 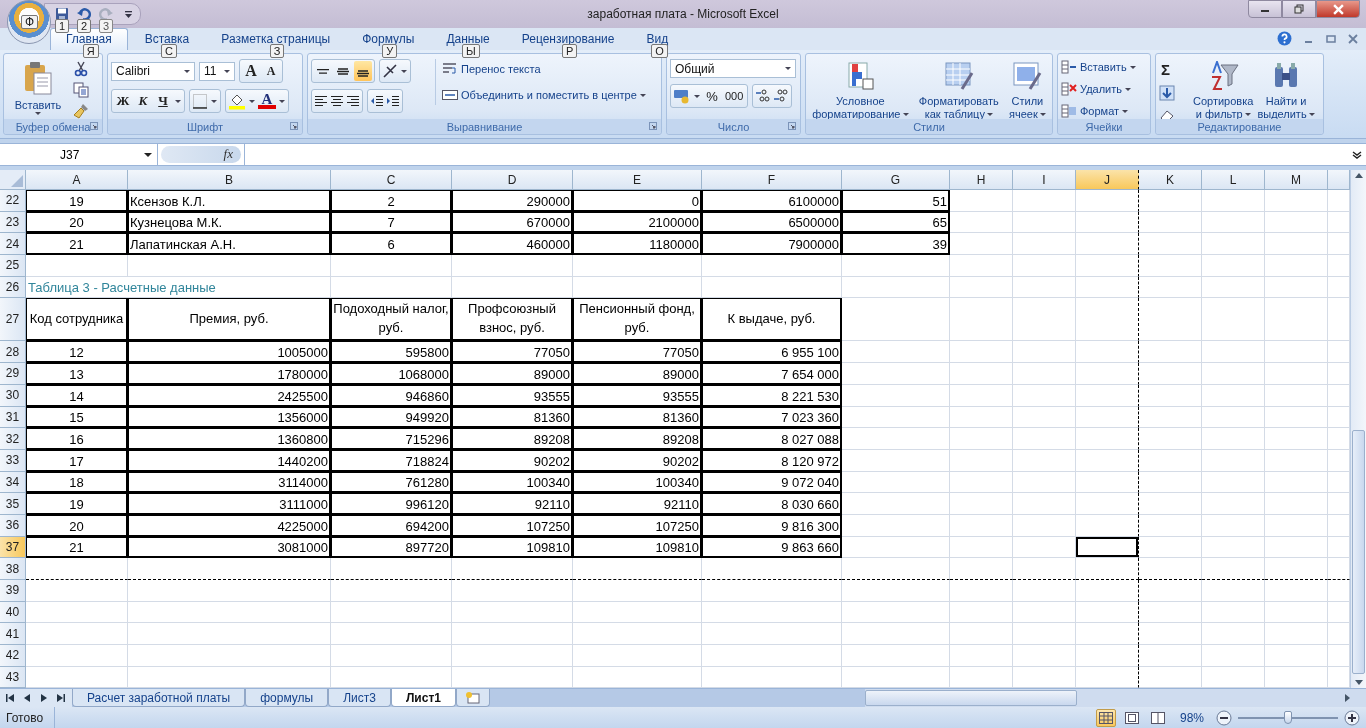 What do you see at coordinates (1288, 717) in the screenshot?
I see `slider-thumb` at bounding box center [1288, 717].